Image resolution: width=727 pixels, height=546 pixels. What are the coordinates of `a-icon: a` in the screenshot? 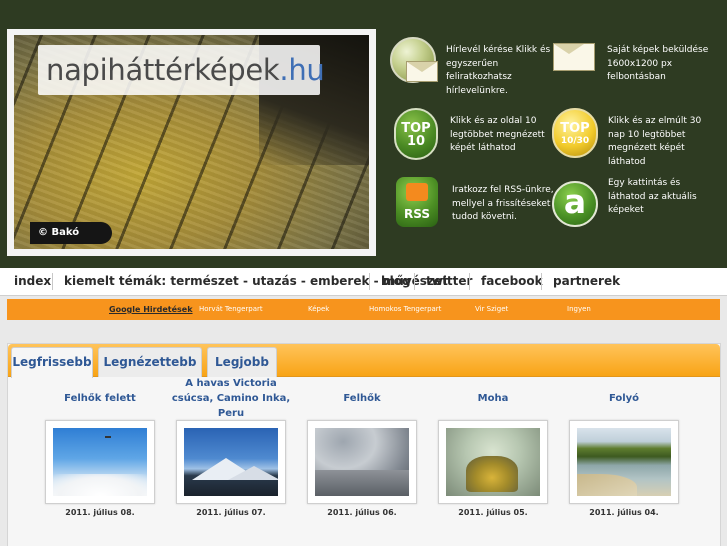 It's located at (575, 204).